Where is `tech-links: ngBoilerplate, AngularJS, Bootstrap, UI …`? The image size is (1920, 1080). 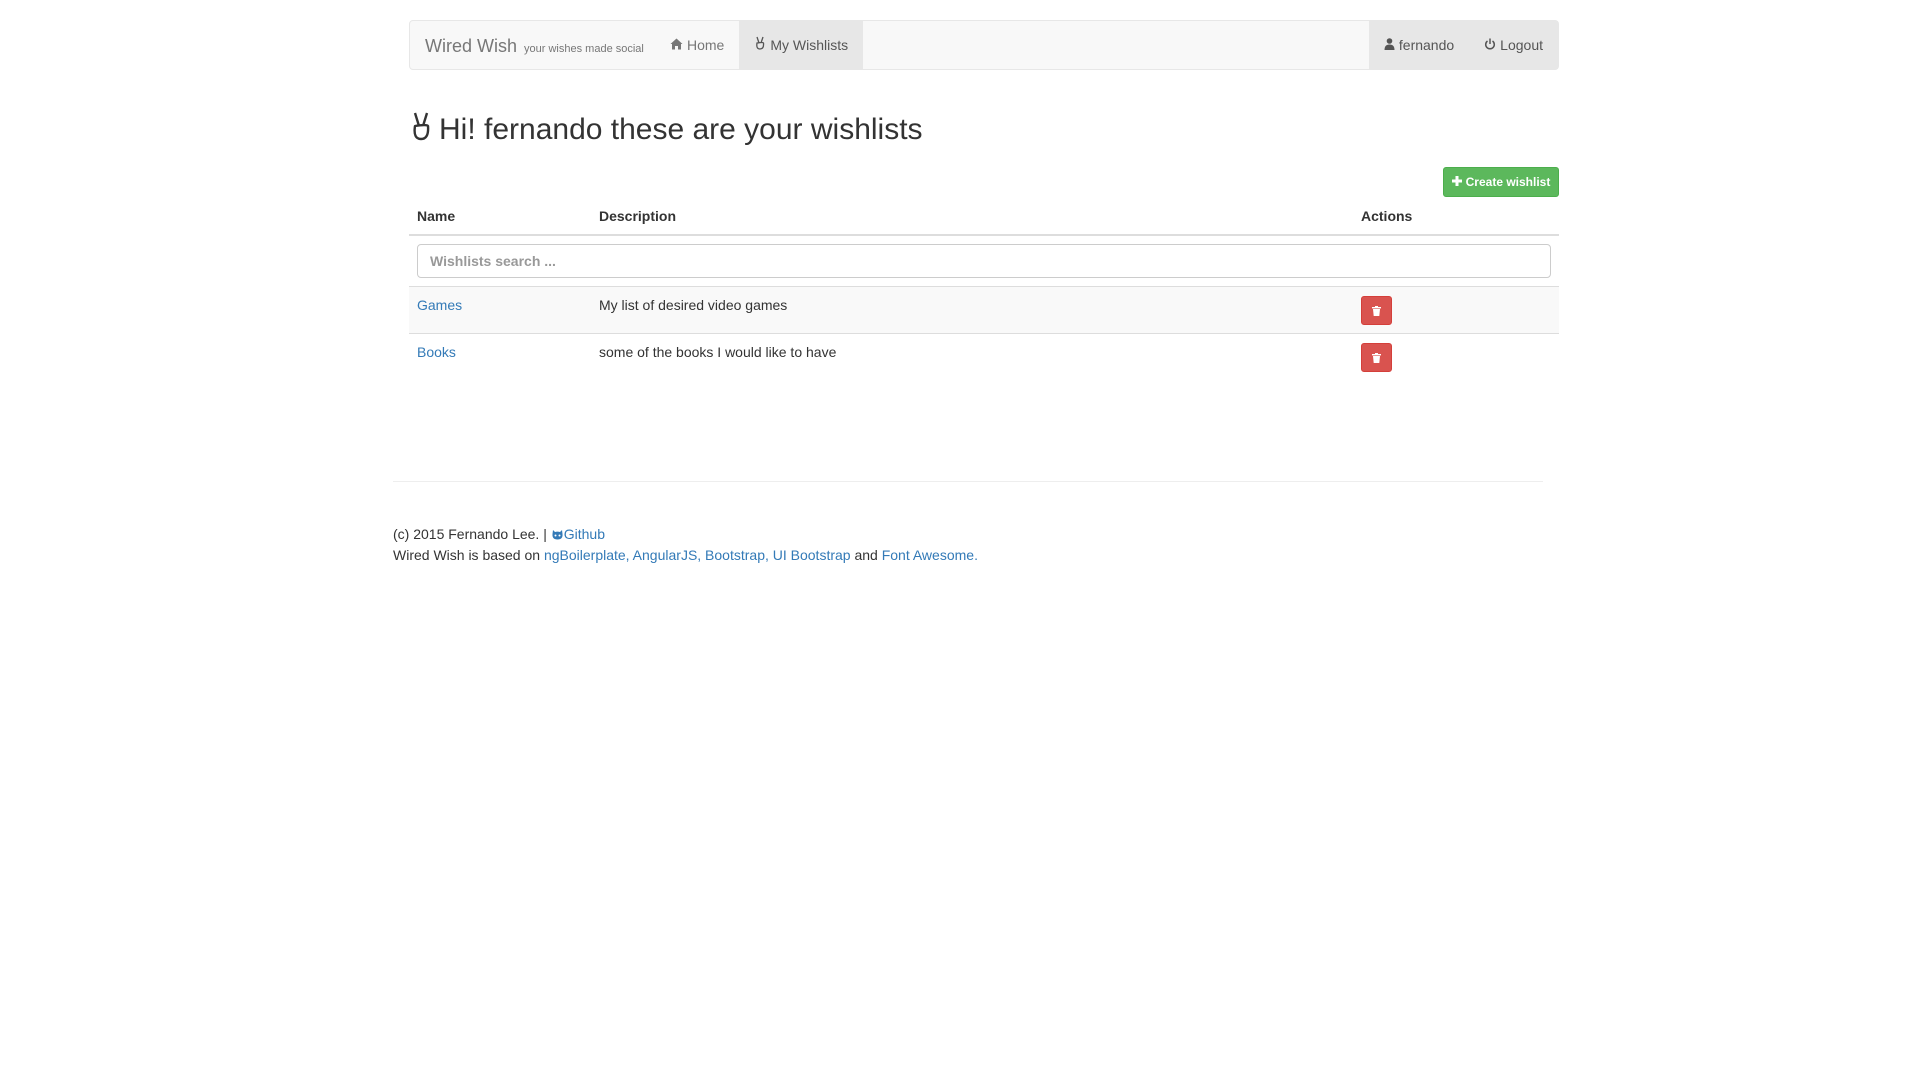 tech-links: ngBoilerplate, AngularJS, Bootstrap, UI … is located at coordinates (697, 555).